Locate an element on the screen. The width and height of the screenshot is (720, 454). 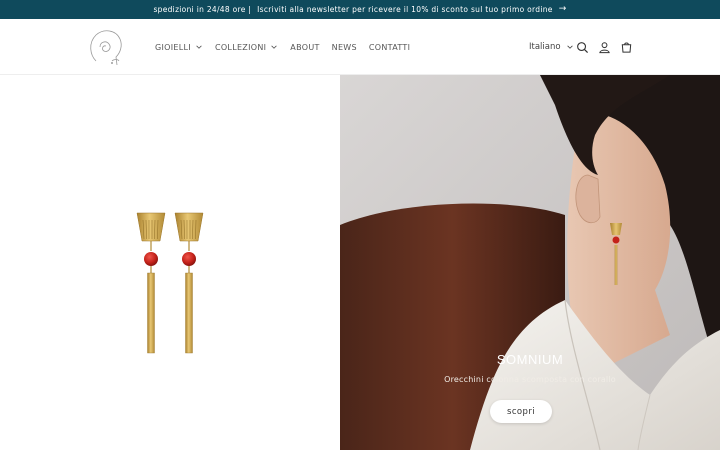
cart-icon is located at coordinates (626, 47).